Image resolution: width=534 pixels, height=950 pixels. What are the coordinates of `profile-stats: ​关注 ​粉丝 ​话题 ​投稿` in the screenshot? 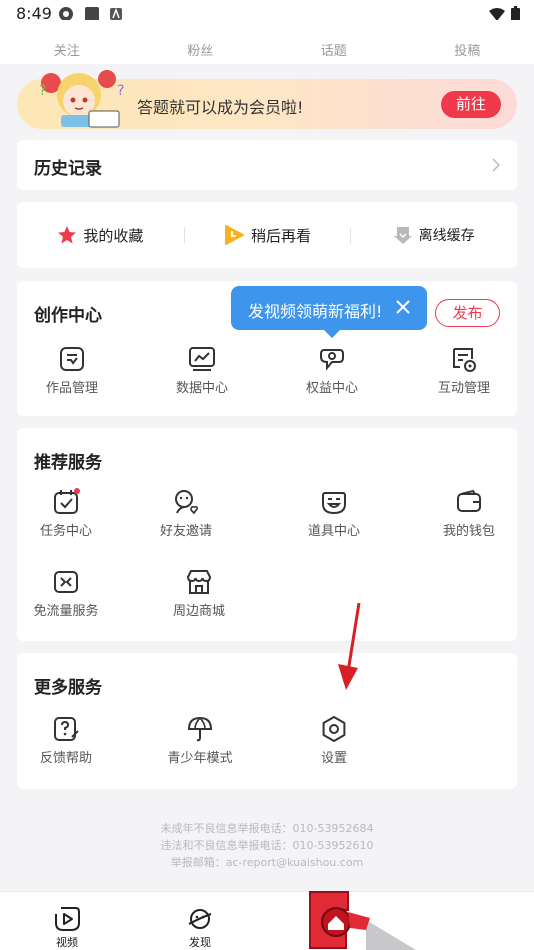 It's located at (267, 42).